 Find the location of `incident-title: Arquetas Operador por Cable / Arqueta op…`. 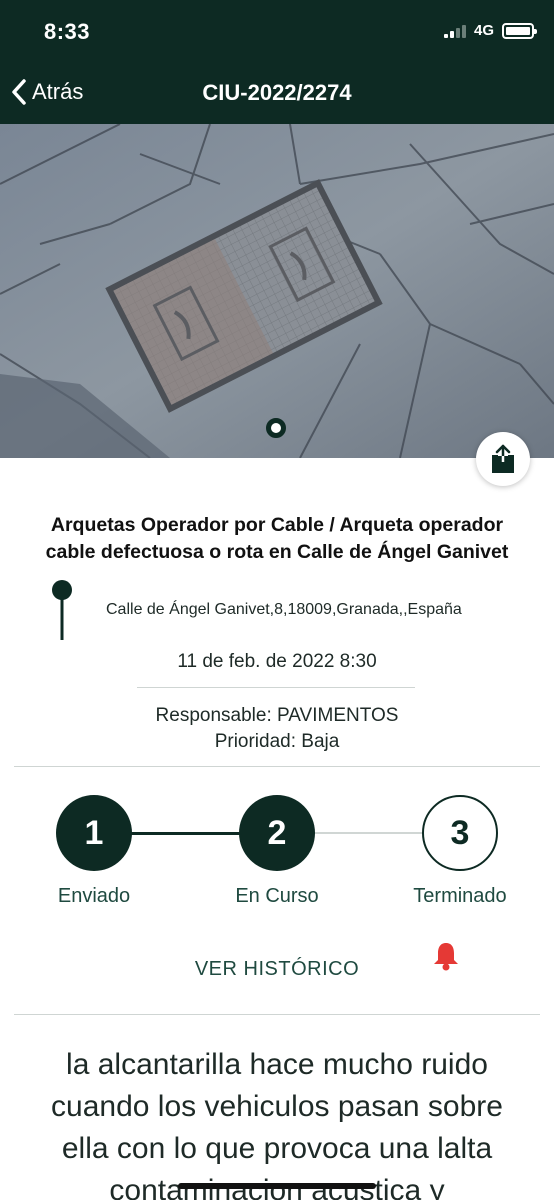

incident-title: Arquetas Operador por Cable / Arqueta op… is located at coordinates (277, 539).